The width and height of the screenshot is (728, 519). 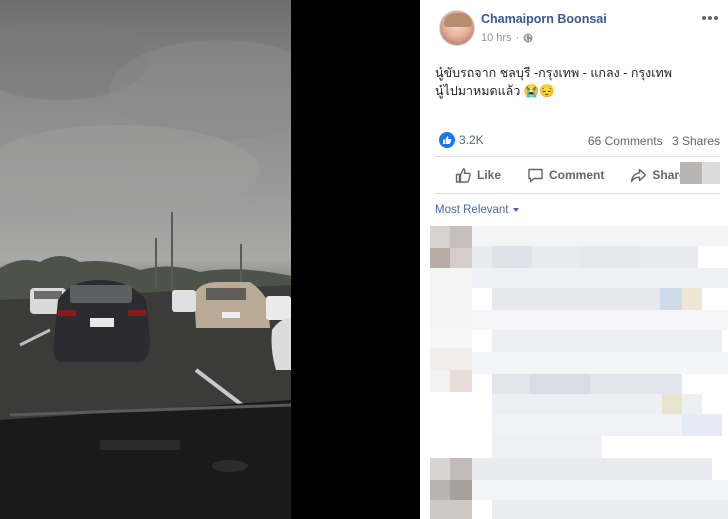 What do you see at coordinates (577, 141) in the screenshot?
I see `reactions-bar: 3.2K 66 Comments 3 Shares` at bounding box center [577, 141].